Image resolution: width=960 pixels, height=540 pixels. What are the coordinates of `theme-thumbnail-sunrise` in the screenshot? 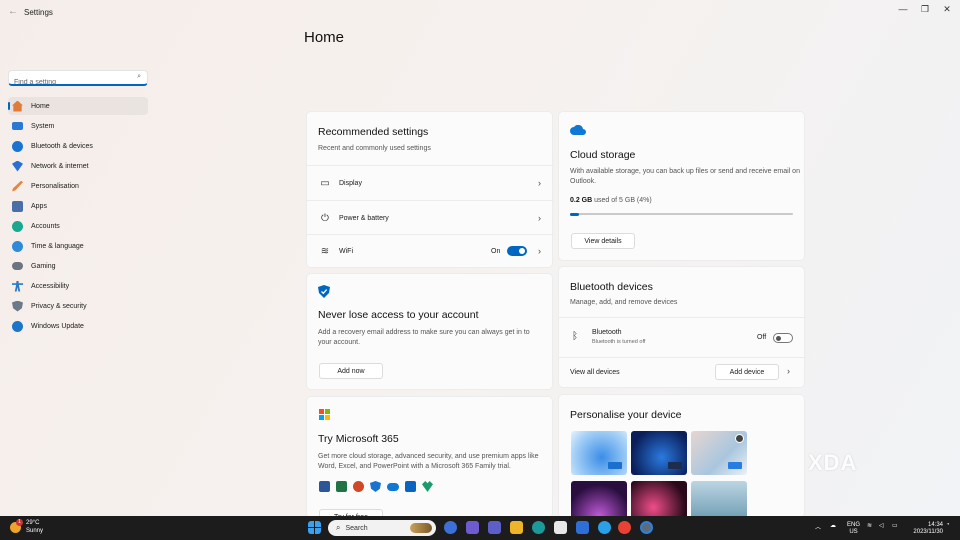 It's located at (719, 499).